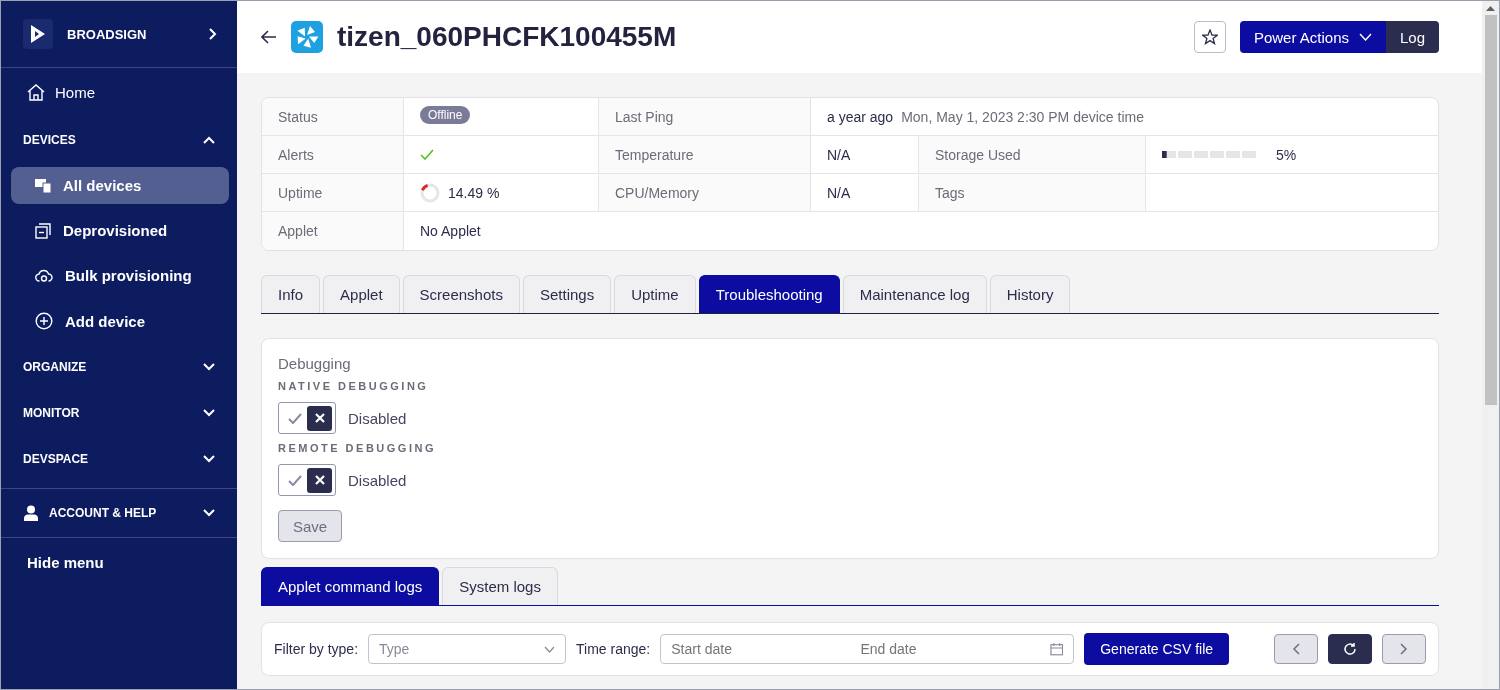  Describe the element at coordinates (333, 155) in the screenshot. I see `info-label: Alerts` at that location.